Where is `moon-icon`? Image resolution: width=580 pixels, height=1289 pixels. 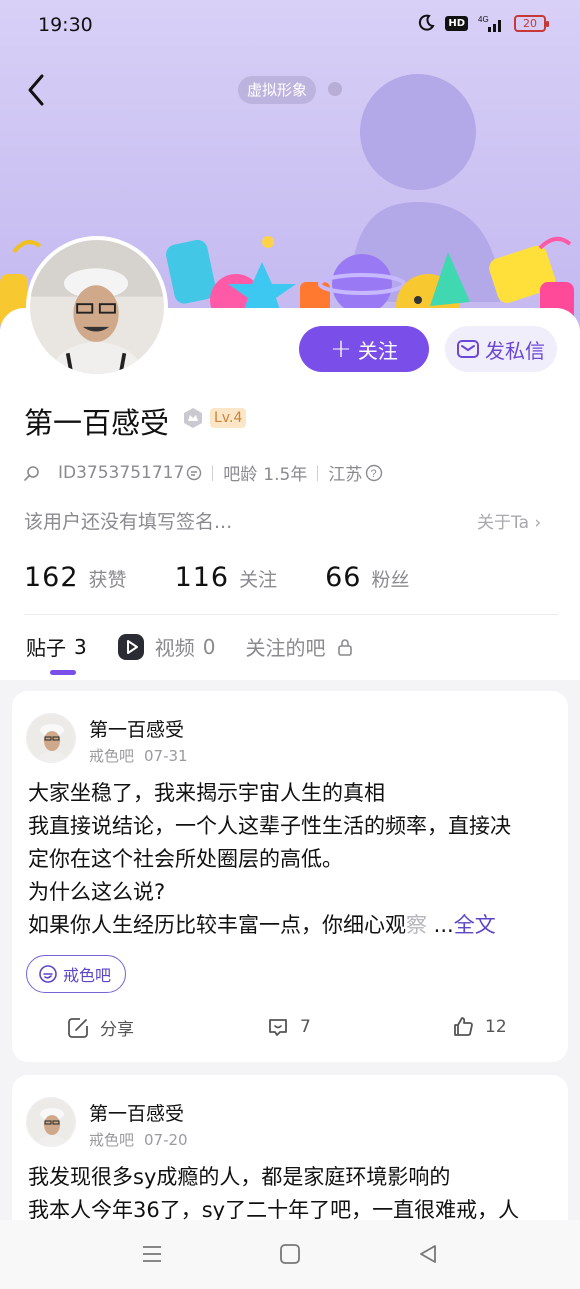 moon-icon is located at coordinates (427, 22).